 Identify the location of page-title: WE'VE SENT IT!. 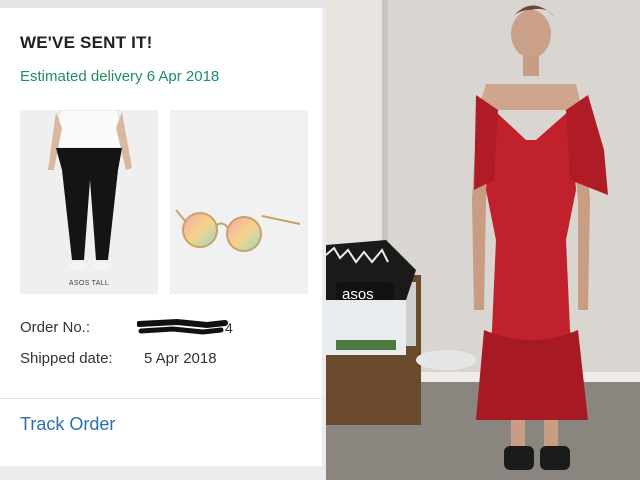
(86, 42).